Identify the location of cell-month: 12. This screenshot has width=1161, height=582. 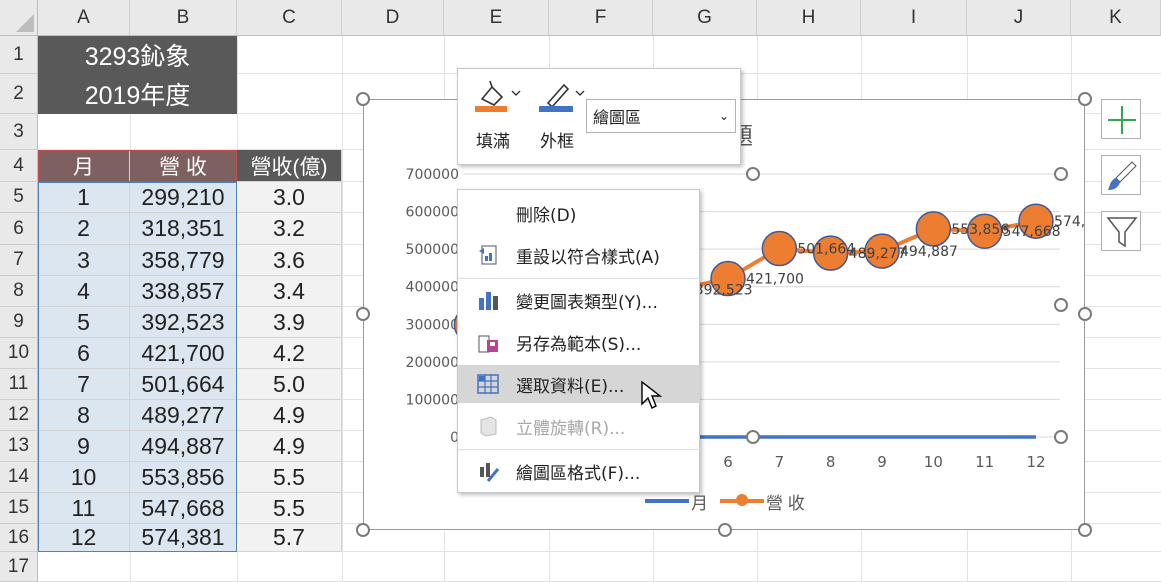
(84, 538).